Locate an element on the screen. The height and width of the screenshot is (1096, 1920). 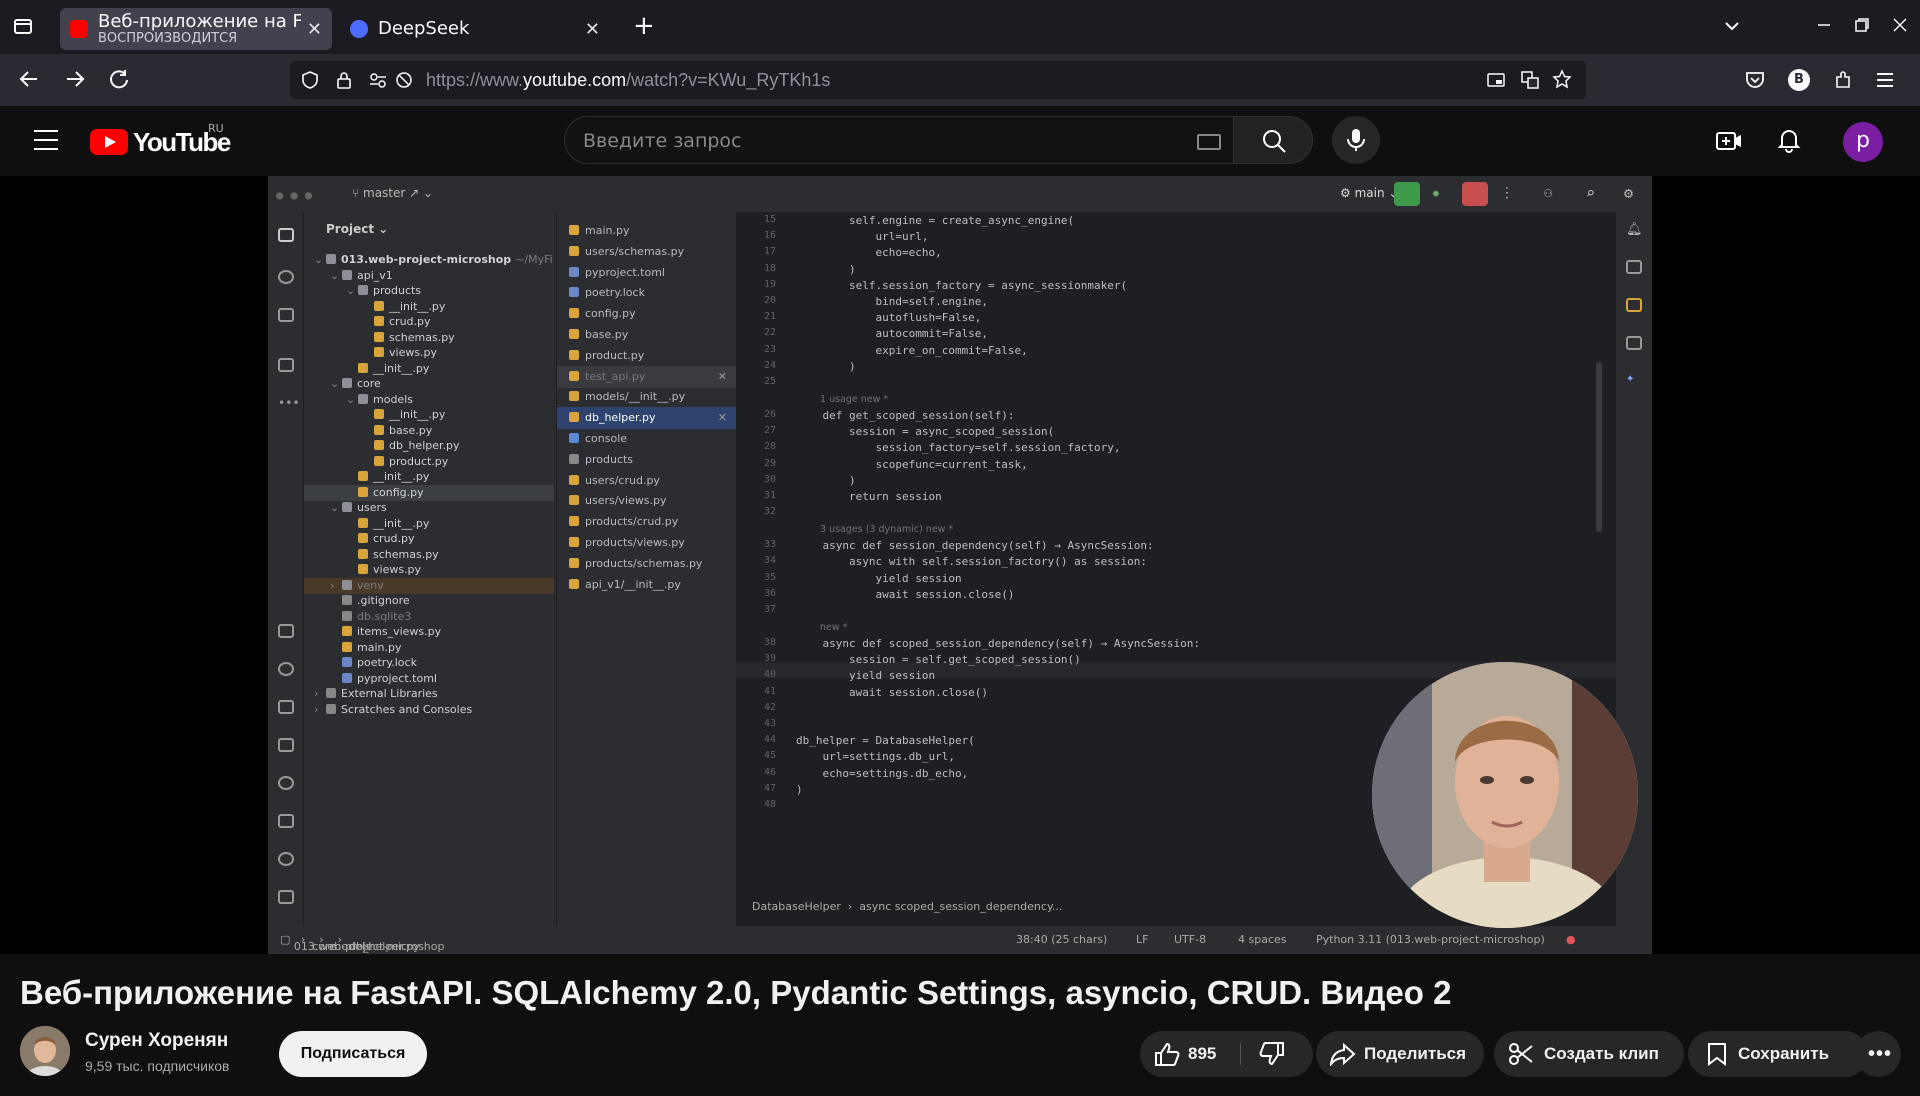
open-file-item: users/schemas.py is located at coordinates (647, 252).